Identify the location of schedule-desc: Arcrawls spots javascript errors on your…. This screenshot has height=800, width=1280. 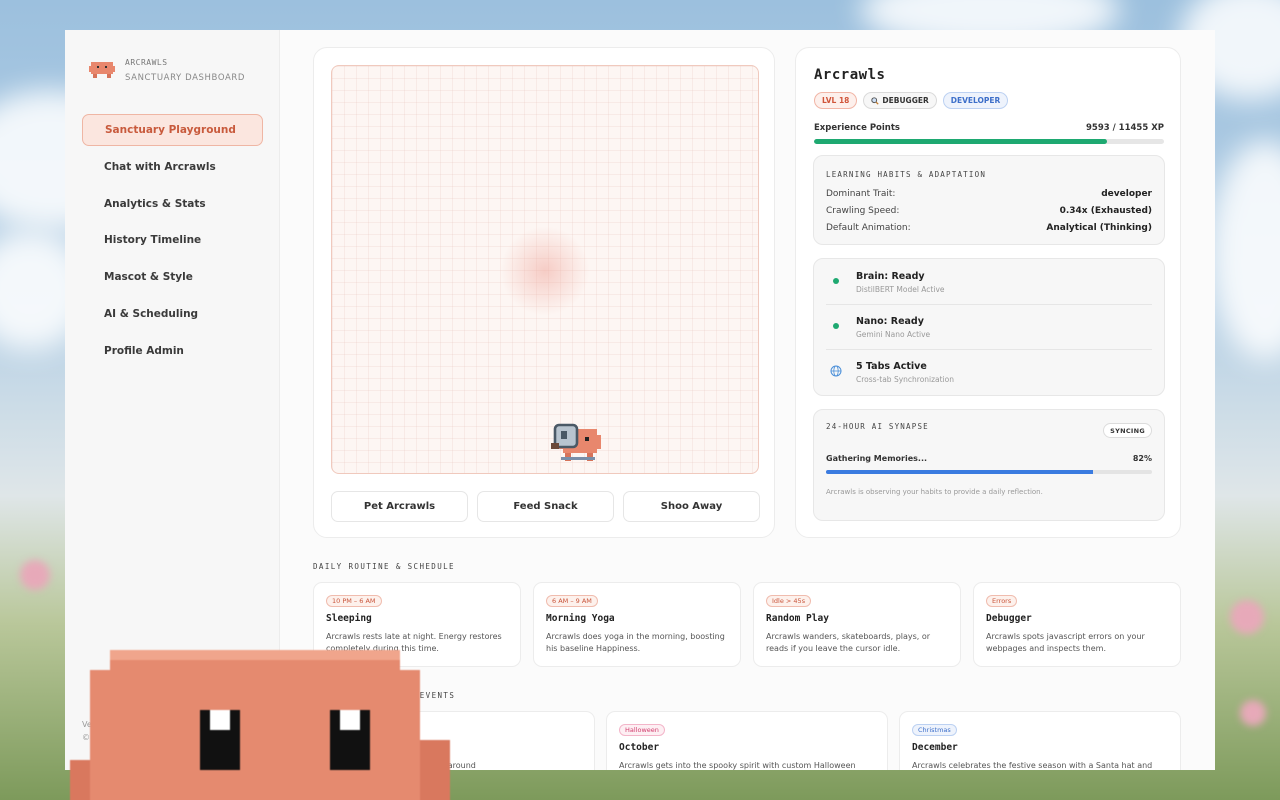
(1065, 642).